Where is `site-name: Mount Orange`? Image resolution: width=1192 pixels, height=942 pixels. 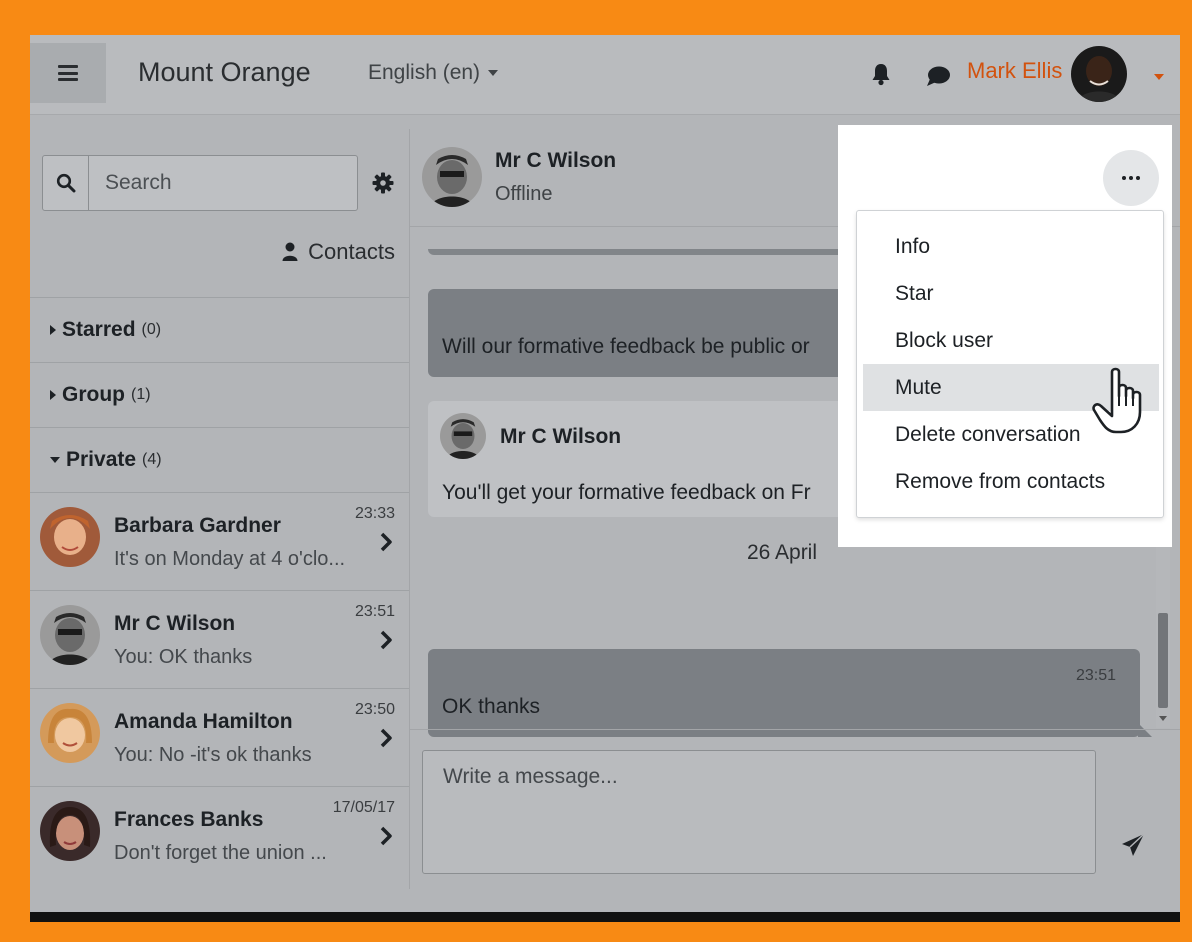 site-name: Mount Orange is located at coordinates (224, 72).